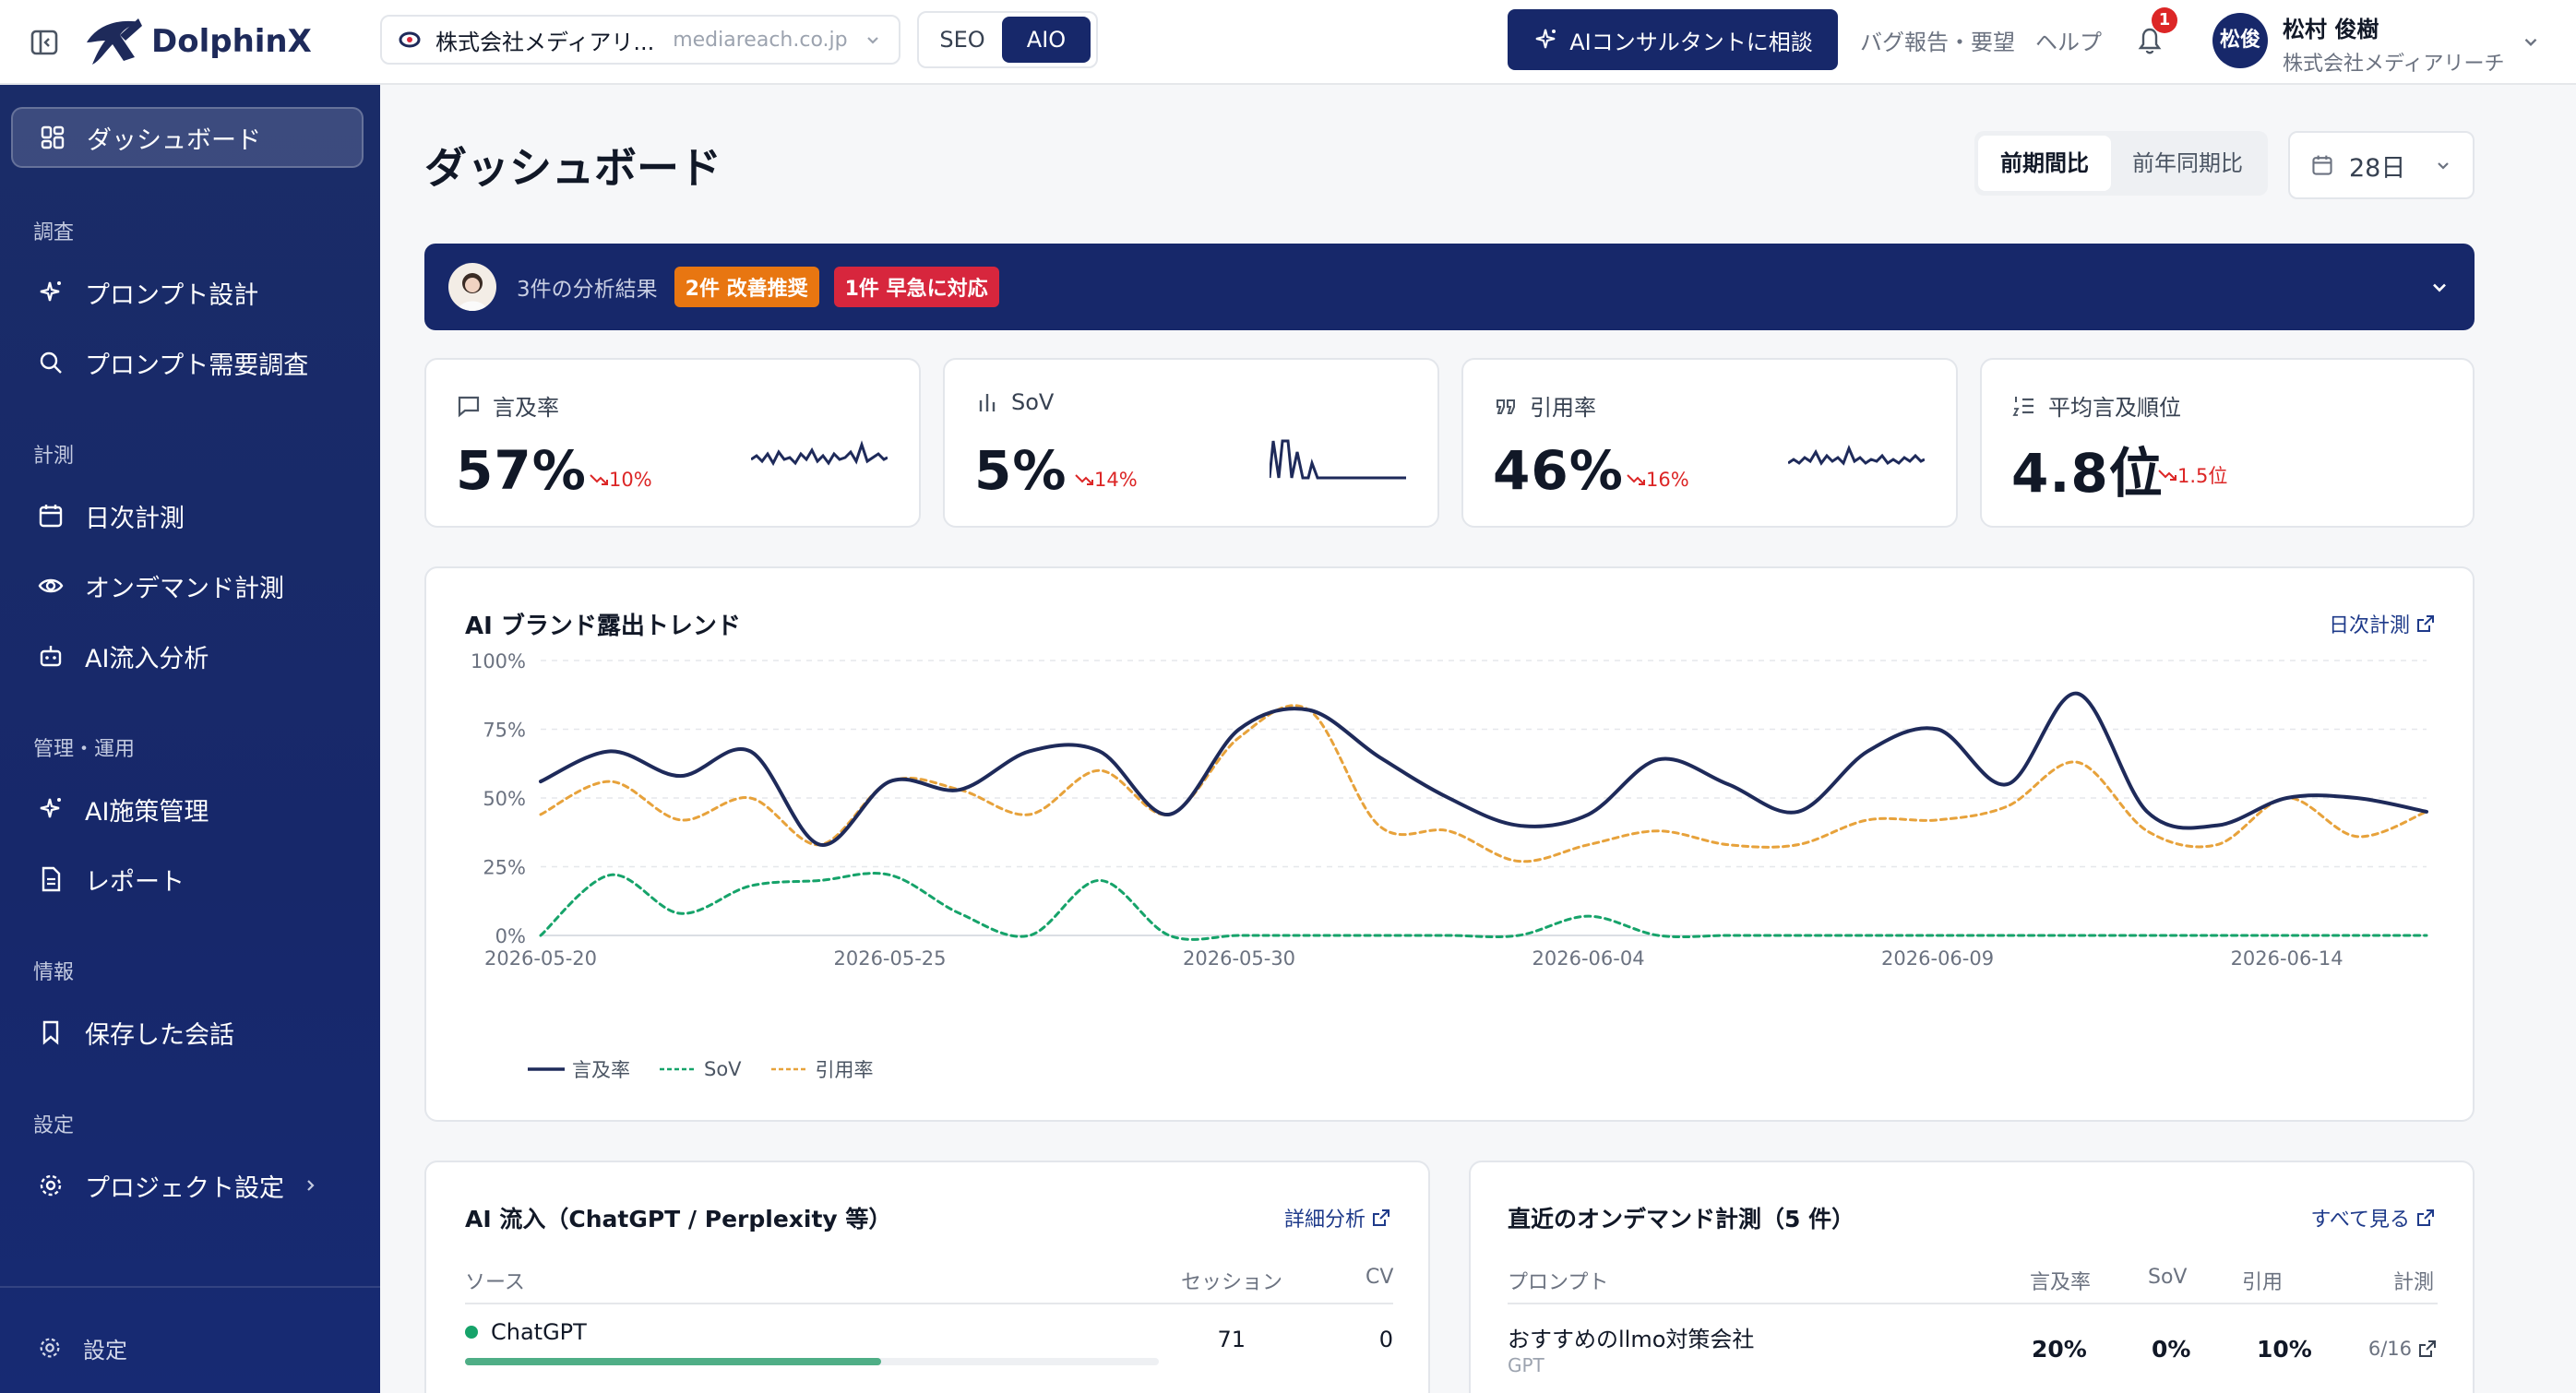 The image size is (2576, 1393). I want to click on kpi-card-avg-rank: 平均言及順位 4.8位 1.5位, so click(2227, 443).